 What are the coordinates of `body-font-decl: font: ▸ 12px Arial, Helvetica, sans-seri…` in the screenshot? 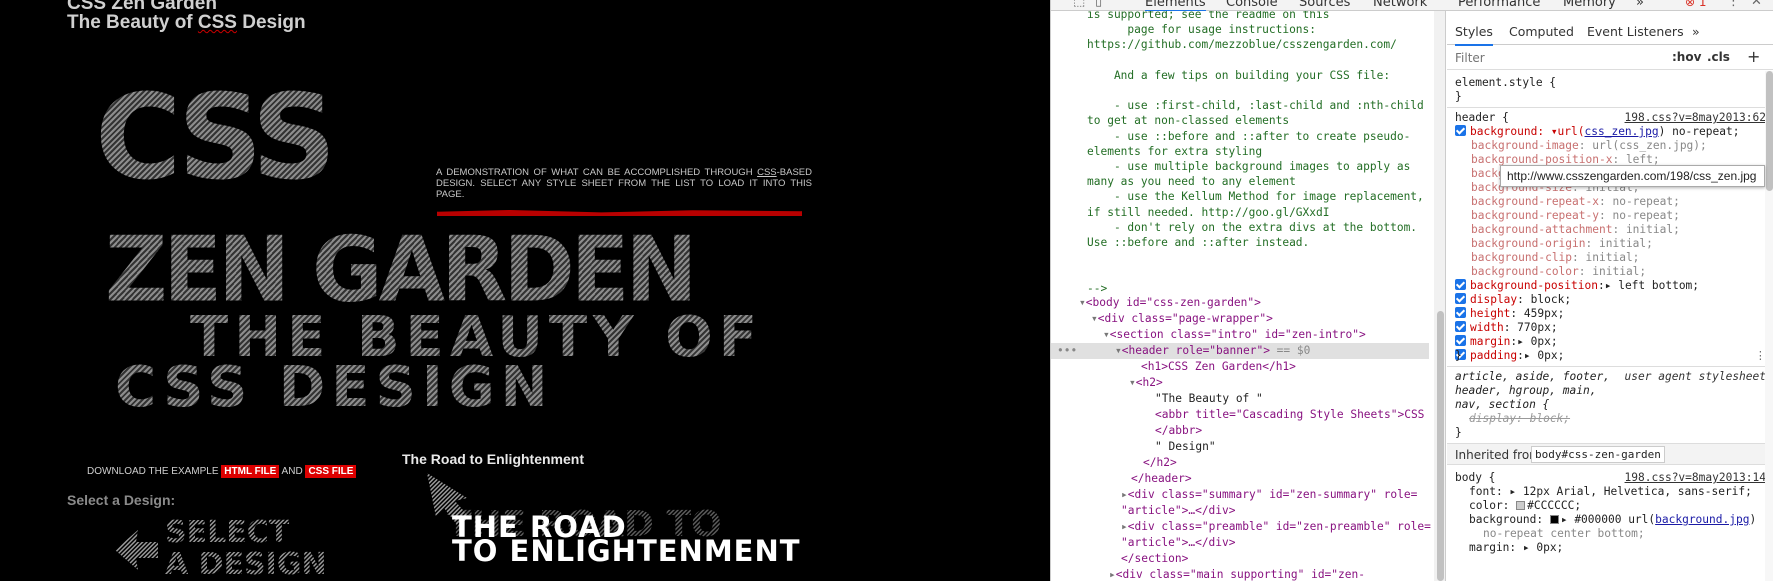 It's located at (1610, 492).